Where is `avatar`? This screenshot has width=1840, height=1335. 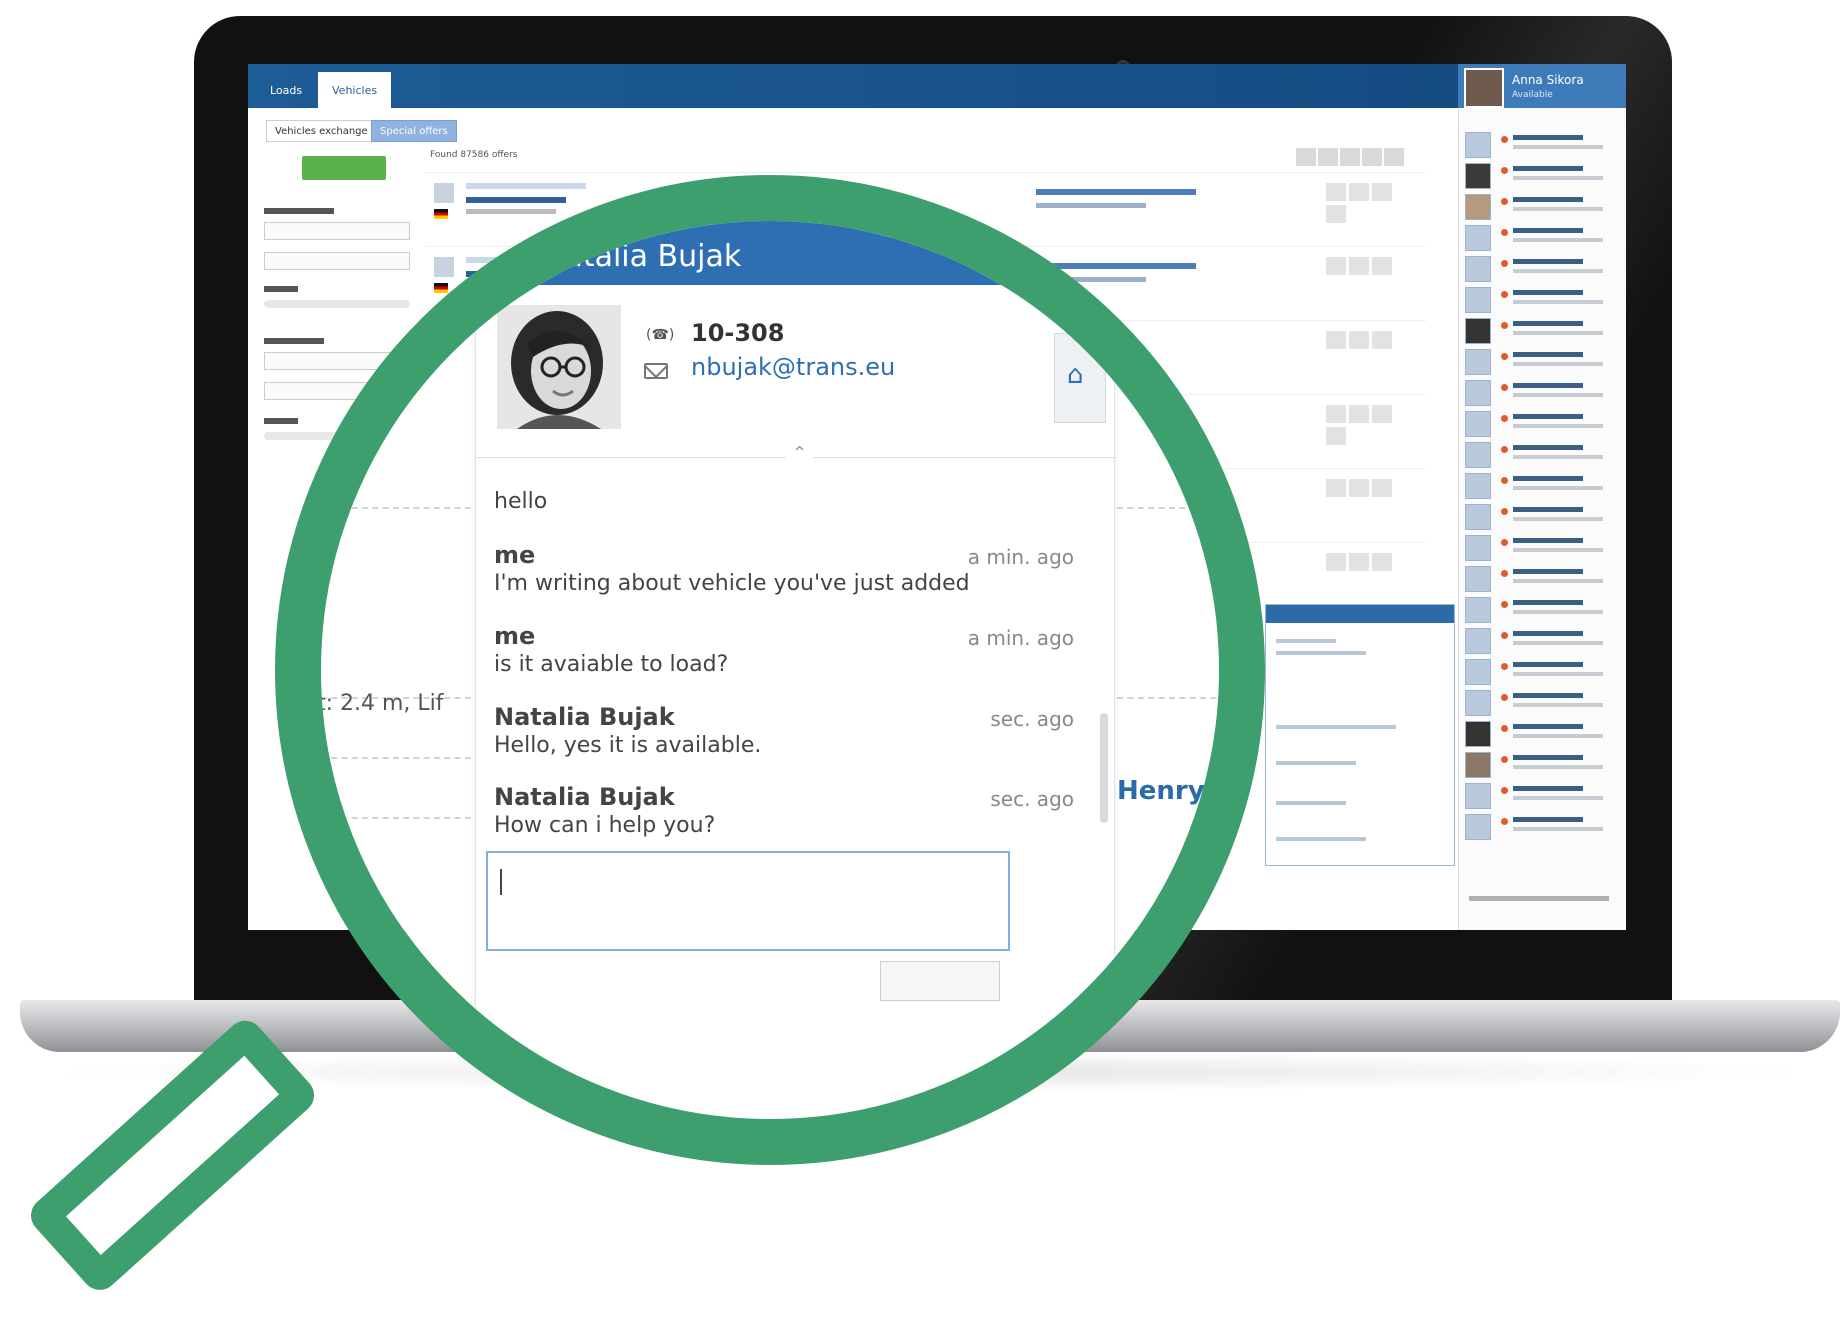 avatar is located at coordinates (1484, 88).